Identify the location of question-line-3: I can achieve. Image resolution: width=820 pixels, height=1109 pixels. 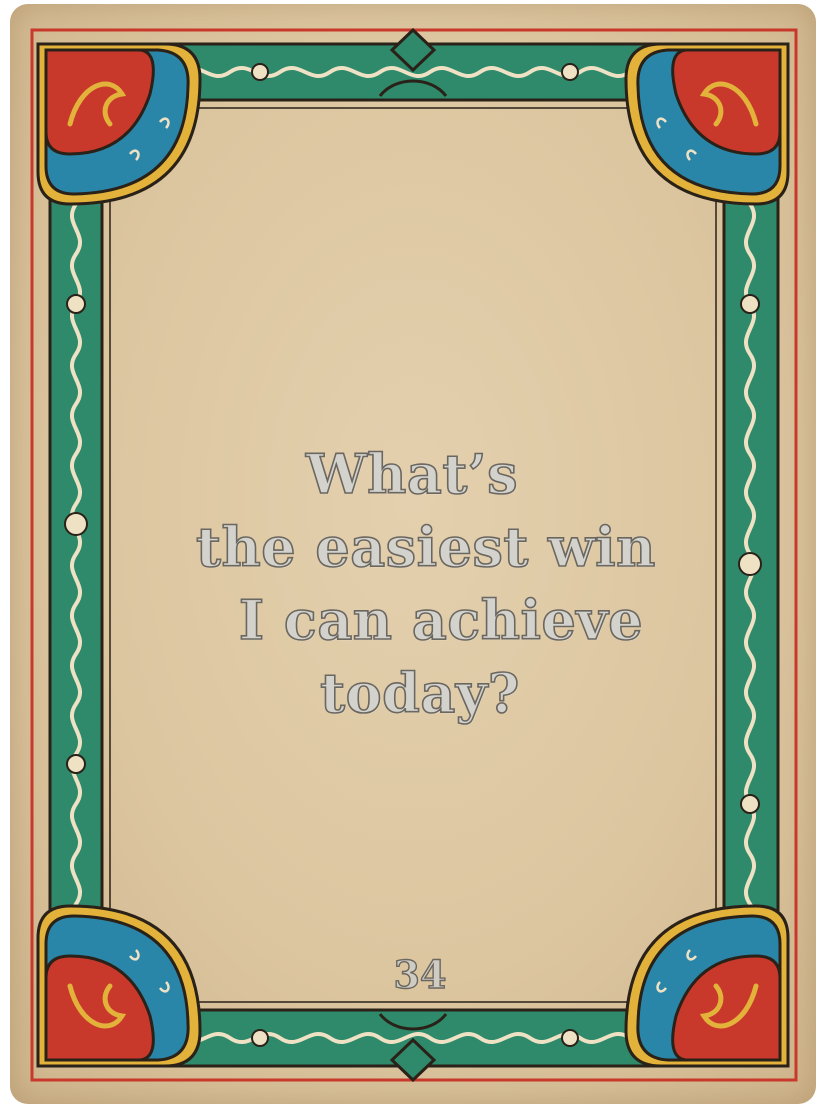
(441, 620).